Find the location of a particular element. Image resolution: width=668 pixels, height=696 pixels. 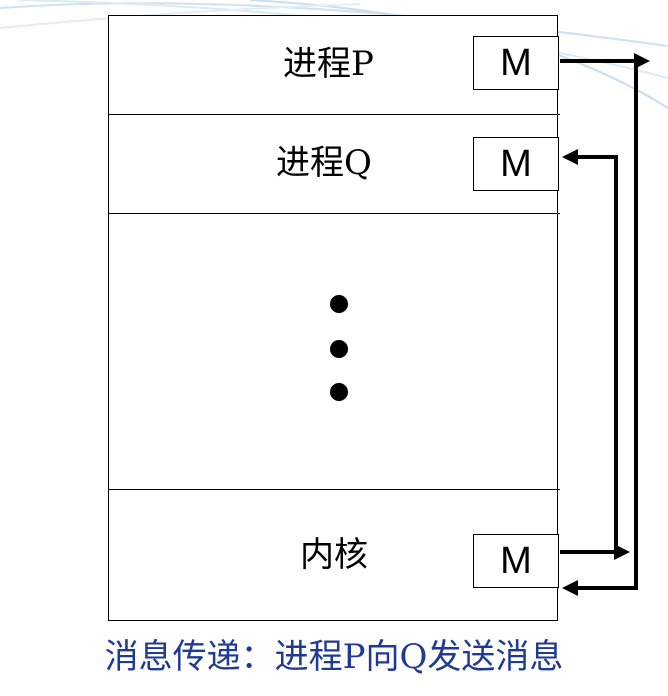

process-p-label: 进程P is located at coordinates (328, 64).